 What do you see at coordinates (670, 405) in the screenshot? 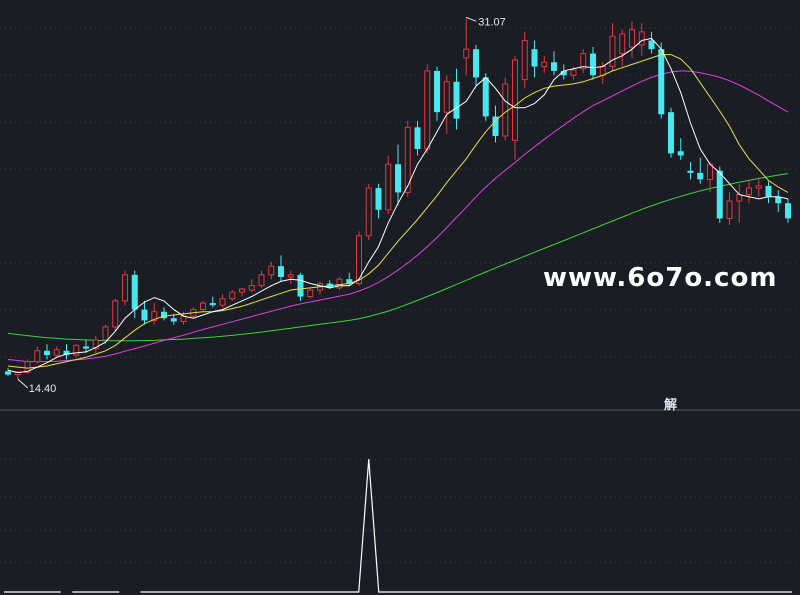
I see `signal-label: 解` at bounding box center [670, 405].